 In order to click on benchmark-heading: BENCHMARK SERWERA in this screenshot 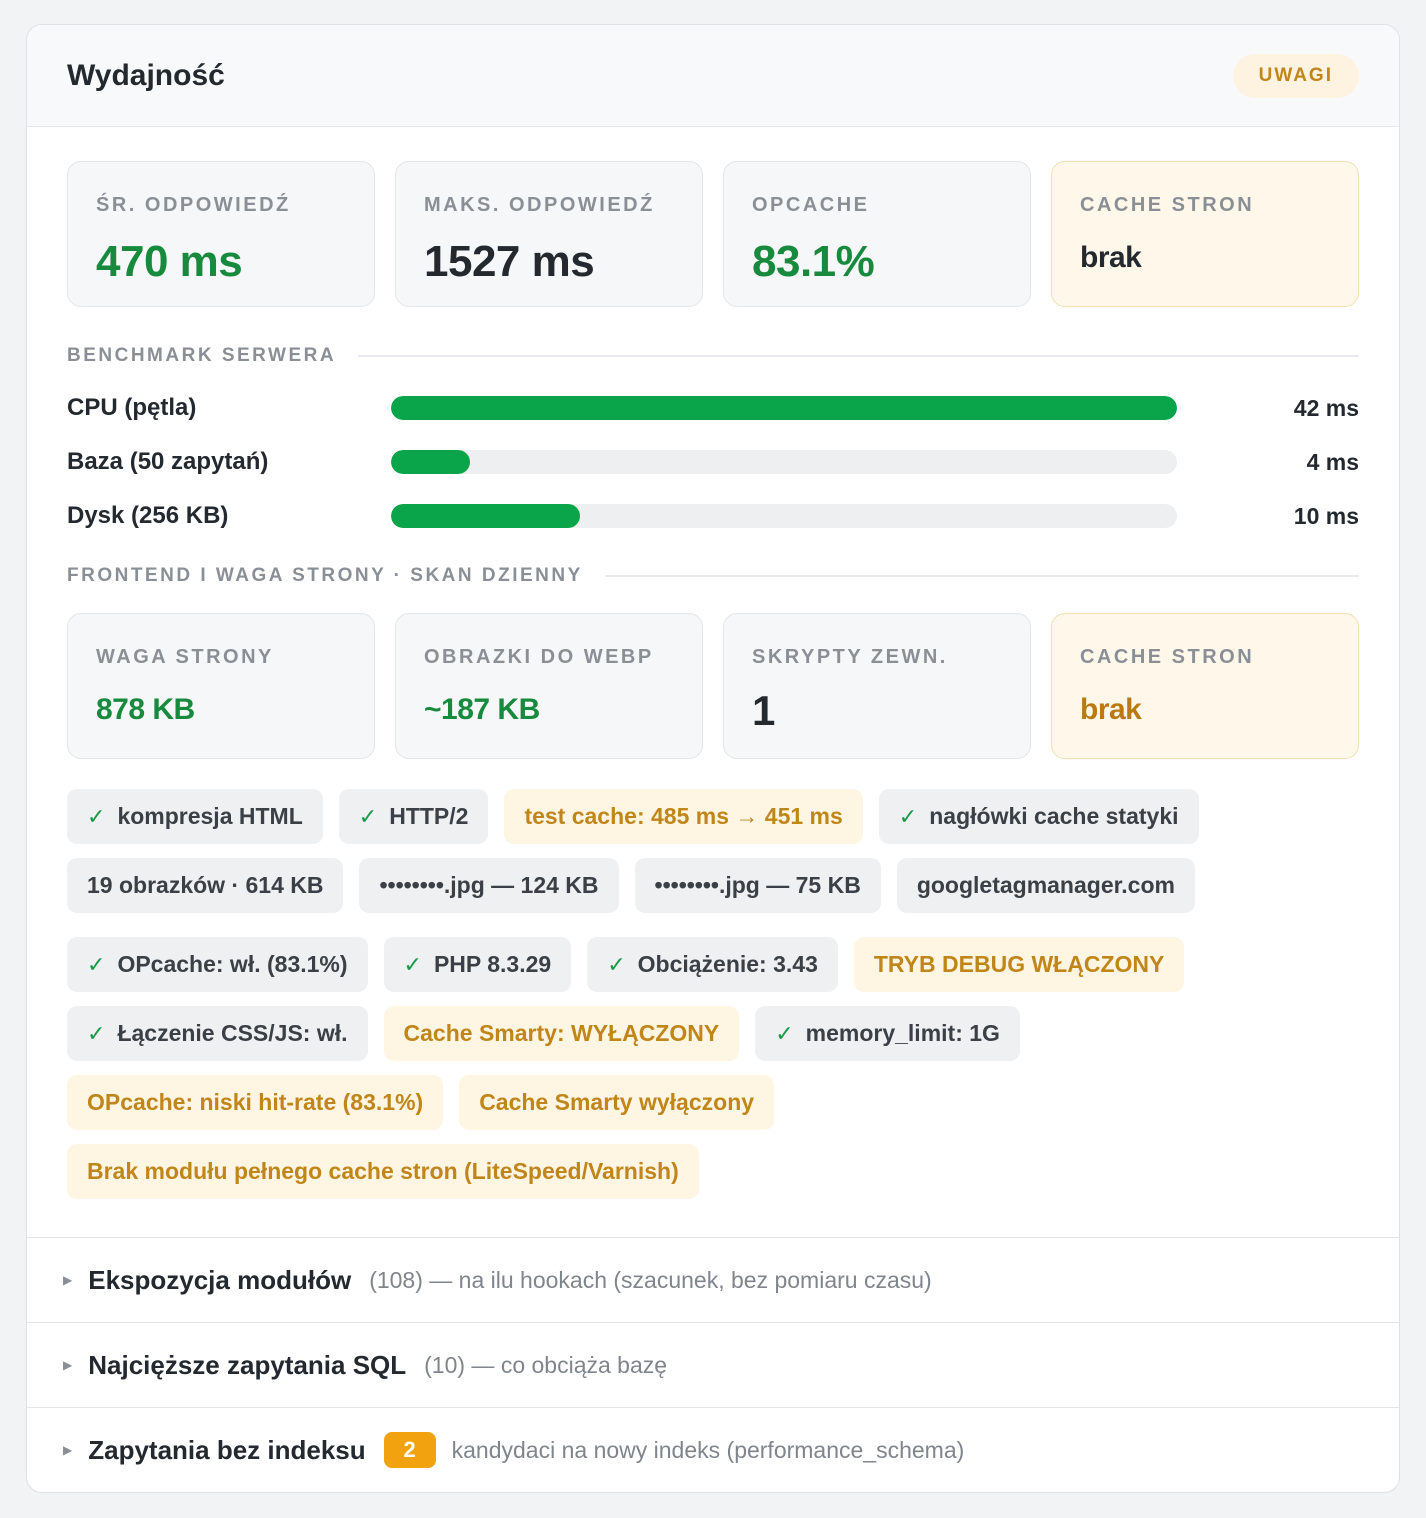, I will do `click(713, 356)`.